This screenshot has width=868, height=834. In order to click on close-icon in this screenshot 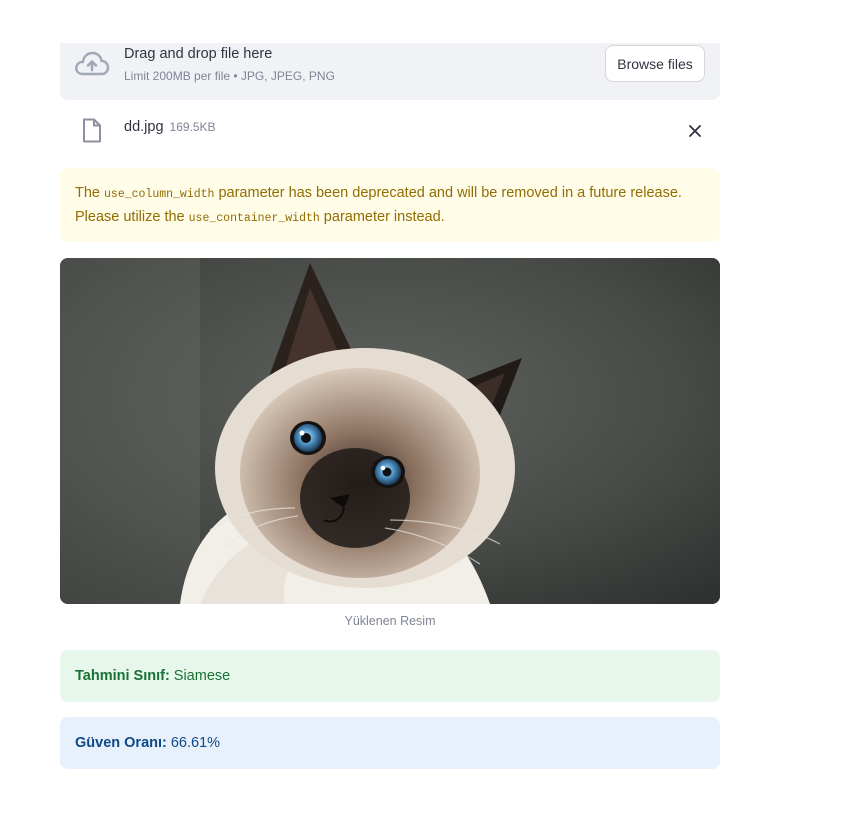, I will do `click(695, 131)`.